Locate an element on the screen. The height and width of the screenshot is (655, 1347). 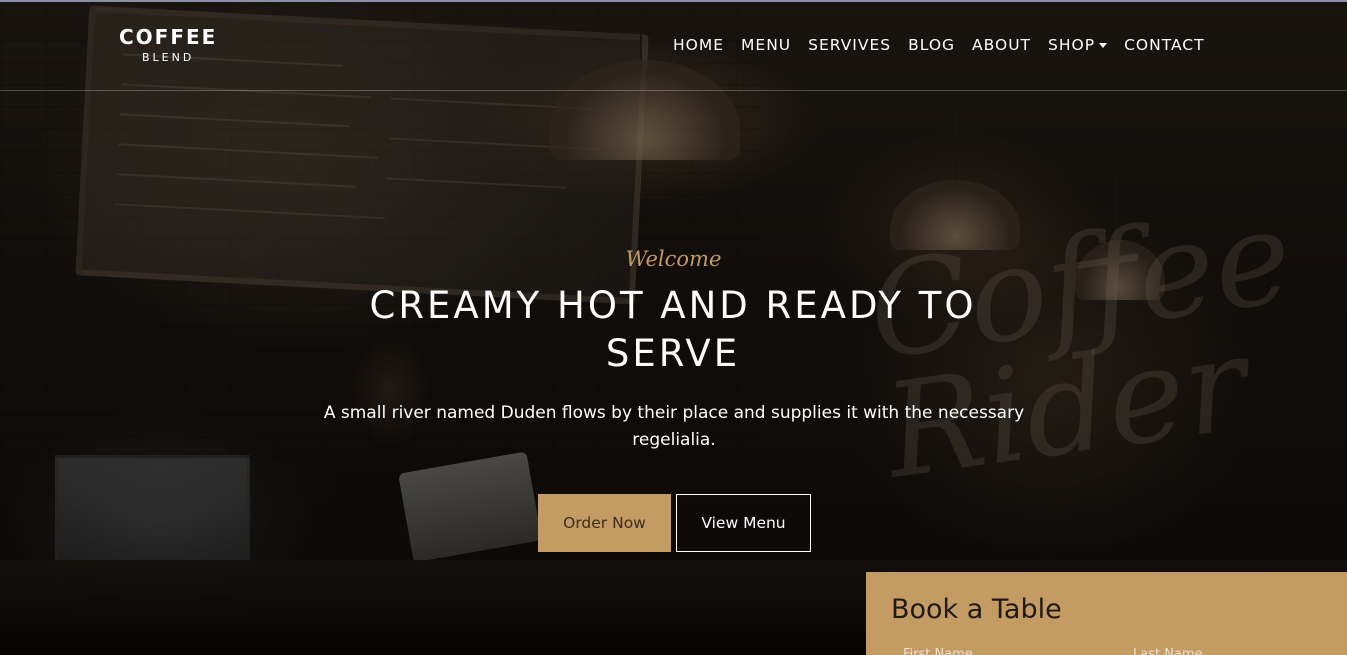
nav-item-shop: SHOP is located at coordinates (1078, 45).